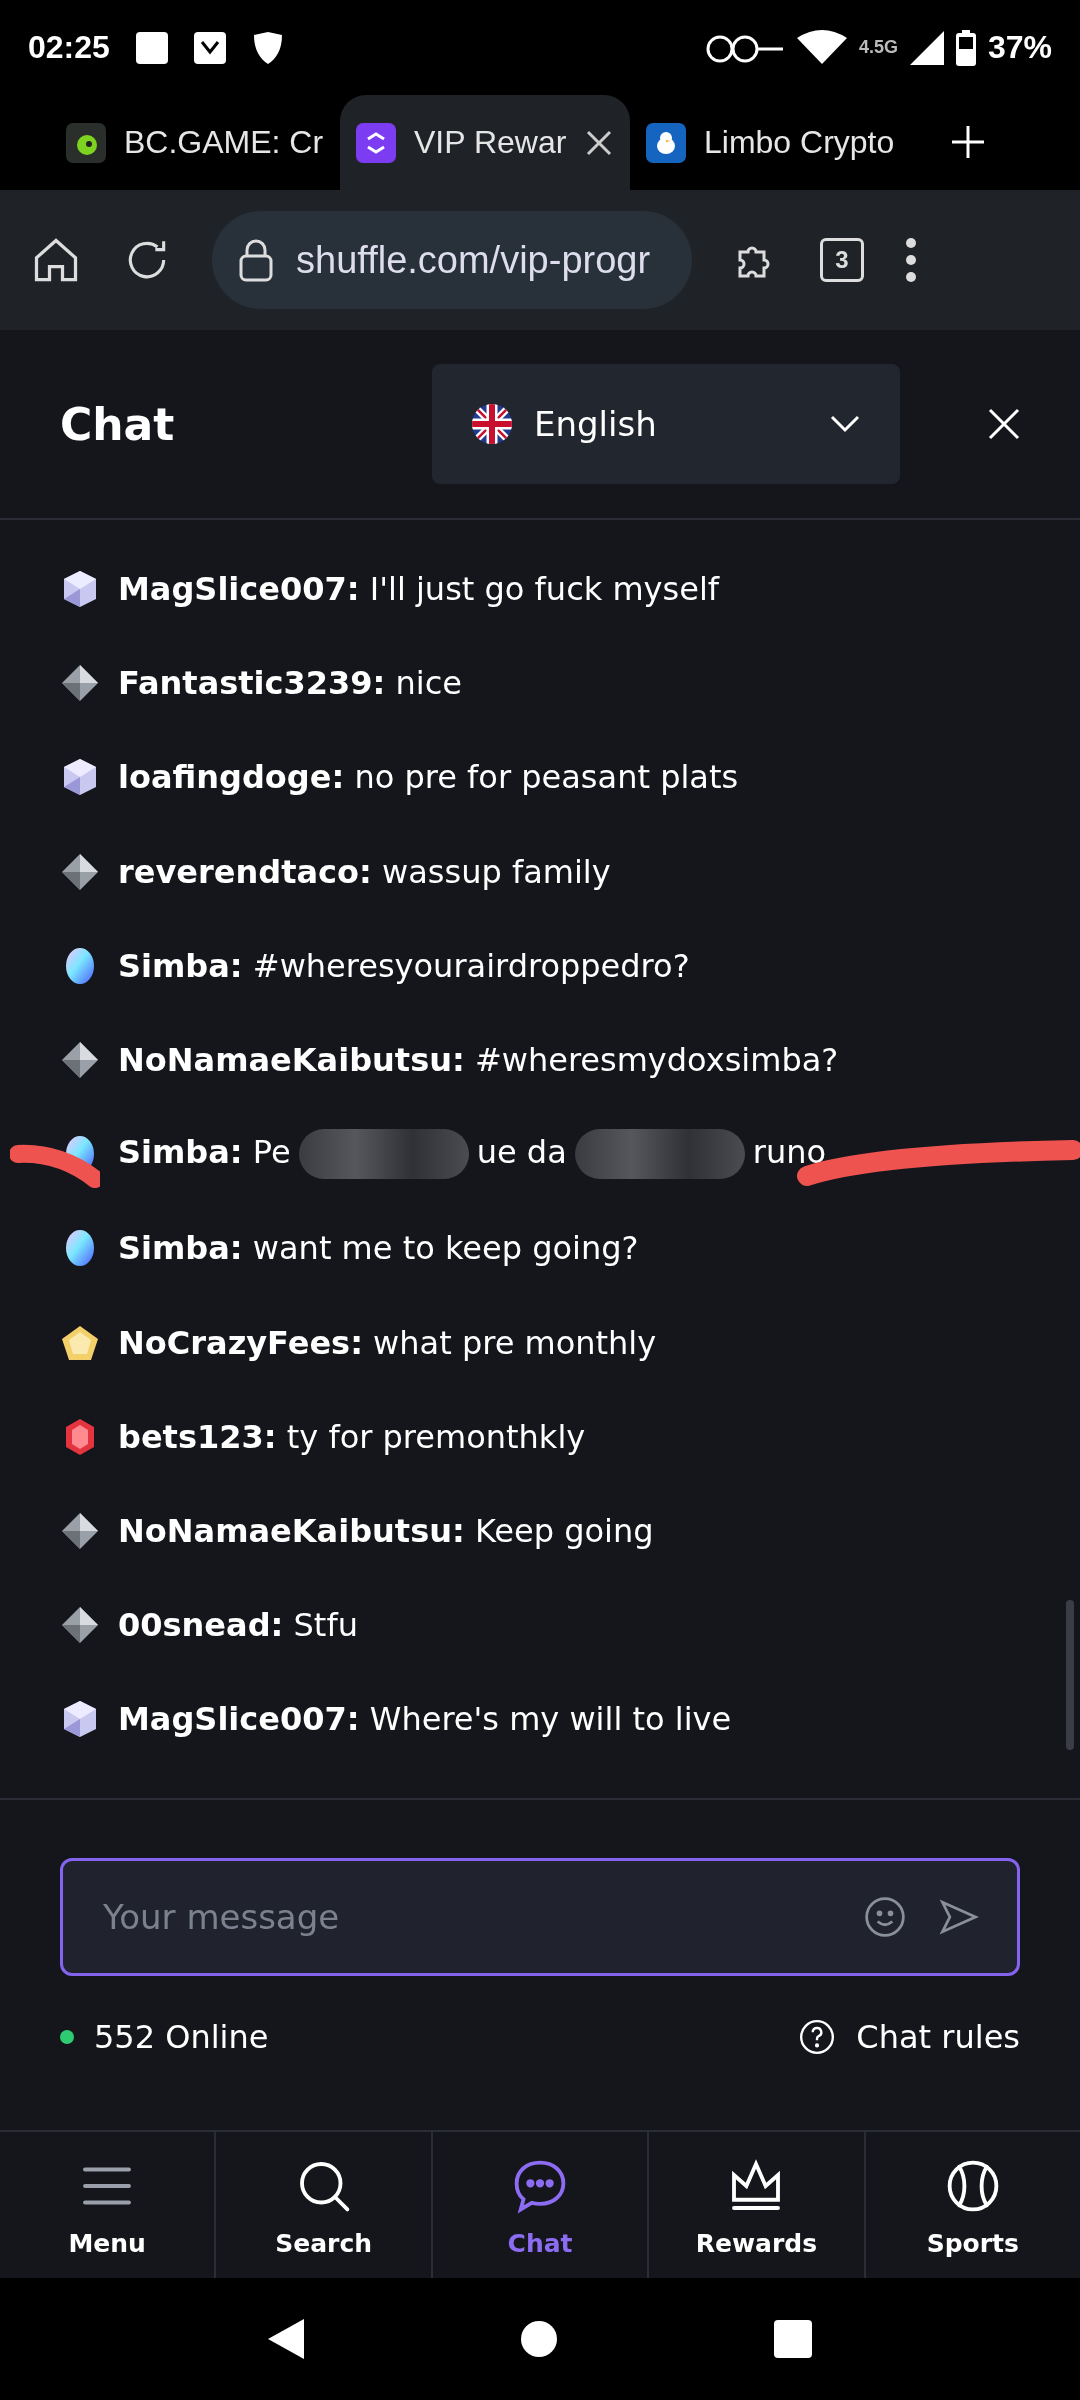  I want to click on more-icon, so click(911, 260).